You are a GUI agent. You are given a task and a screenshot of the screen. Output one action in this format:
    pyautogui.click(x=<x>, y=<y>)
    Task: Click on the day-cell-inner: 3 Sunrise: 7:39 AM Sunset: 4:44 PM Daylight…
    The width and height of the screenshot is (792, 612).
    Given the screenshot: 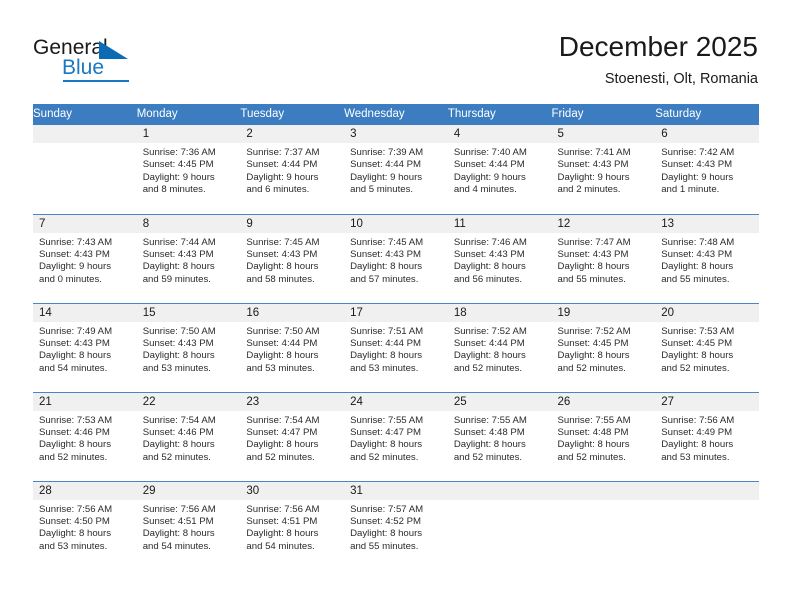 What is the action you would take?
    pyautogui.click(x=396, y=169)
    